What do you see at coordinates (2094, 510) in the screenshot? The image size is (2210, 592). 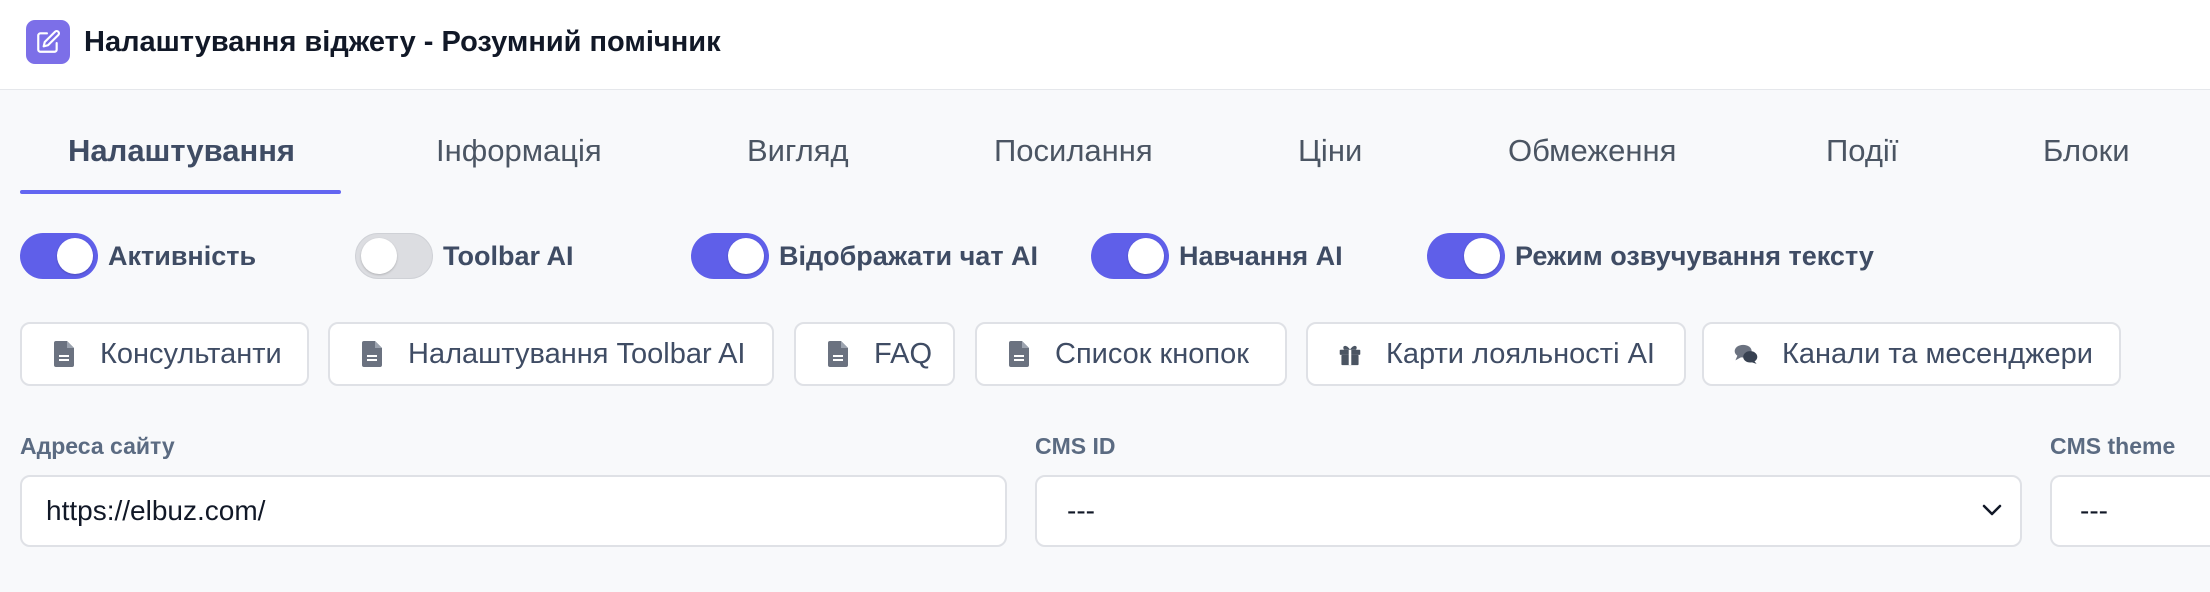 I see `cms-theme-value: ---` at bounding box center [2094, 510].